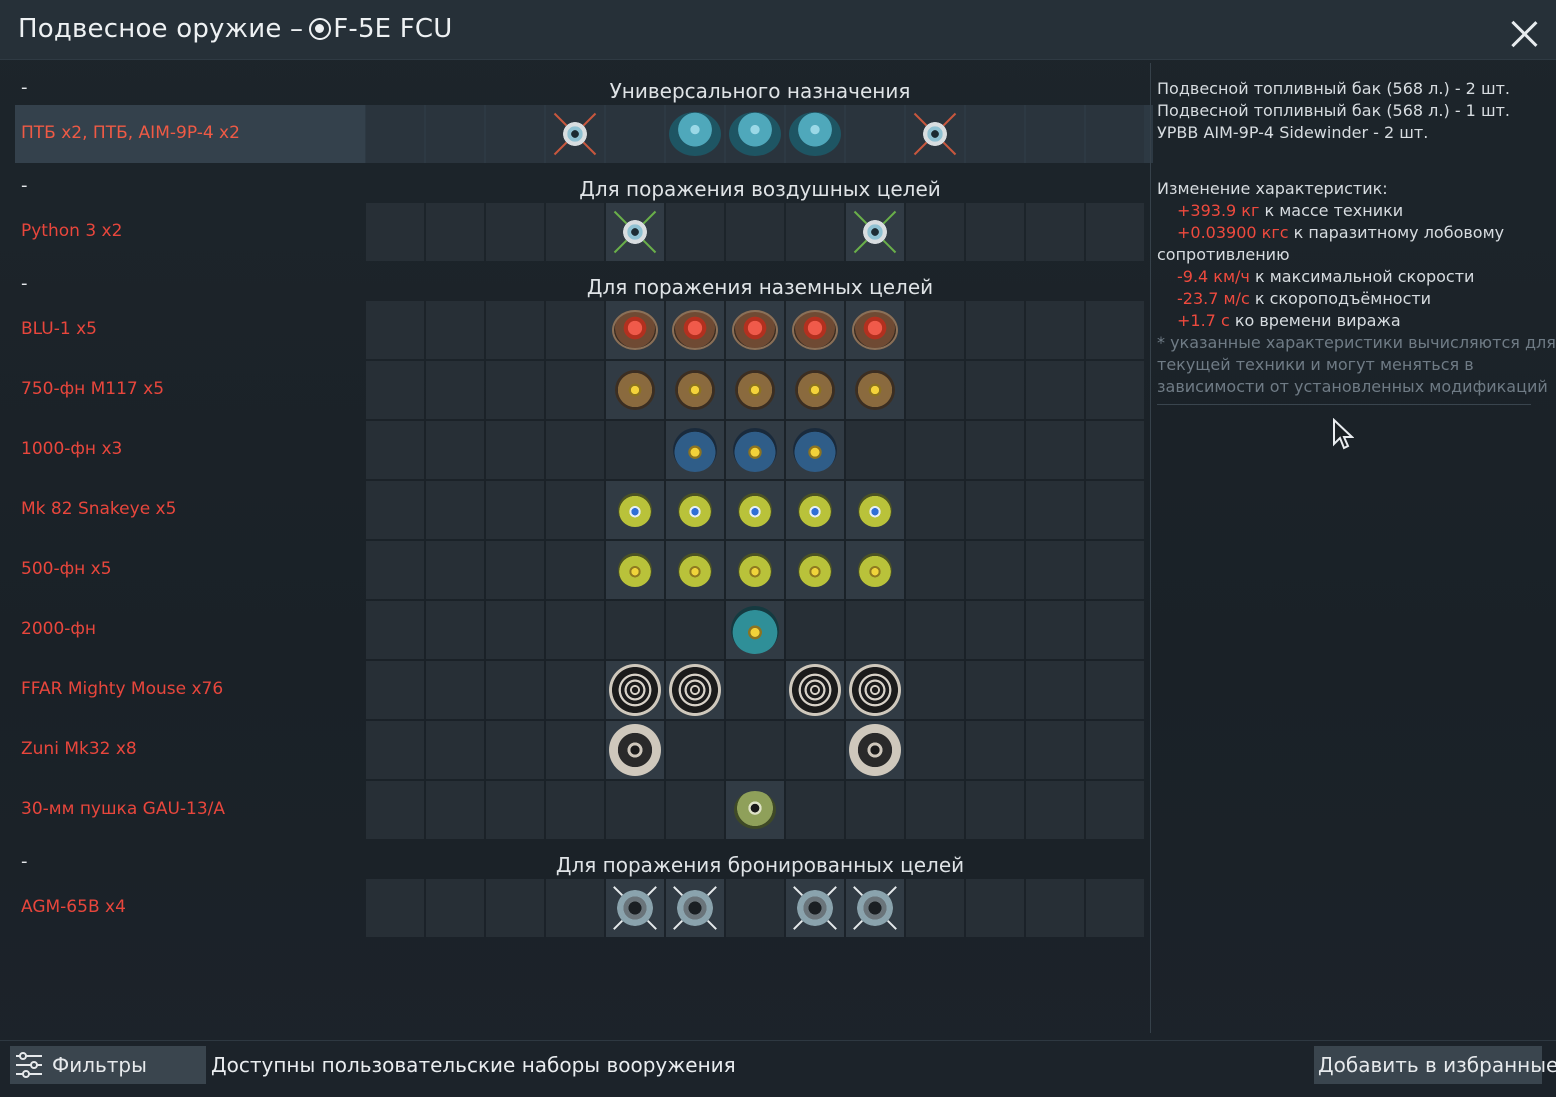 This screenshot has width=1556, height=1097. I want to click on close-icon, so click(1524, 36).